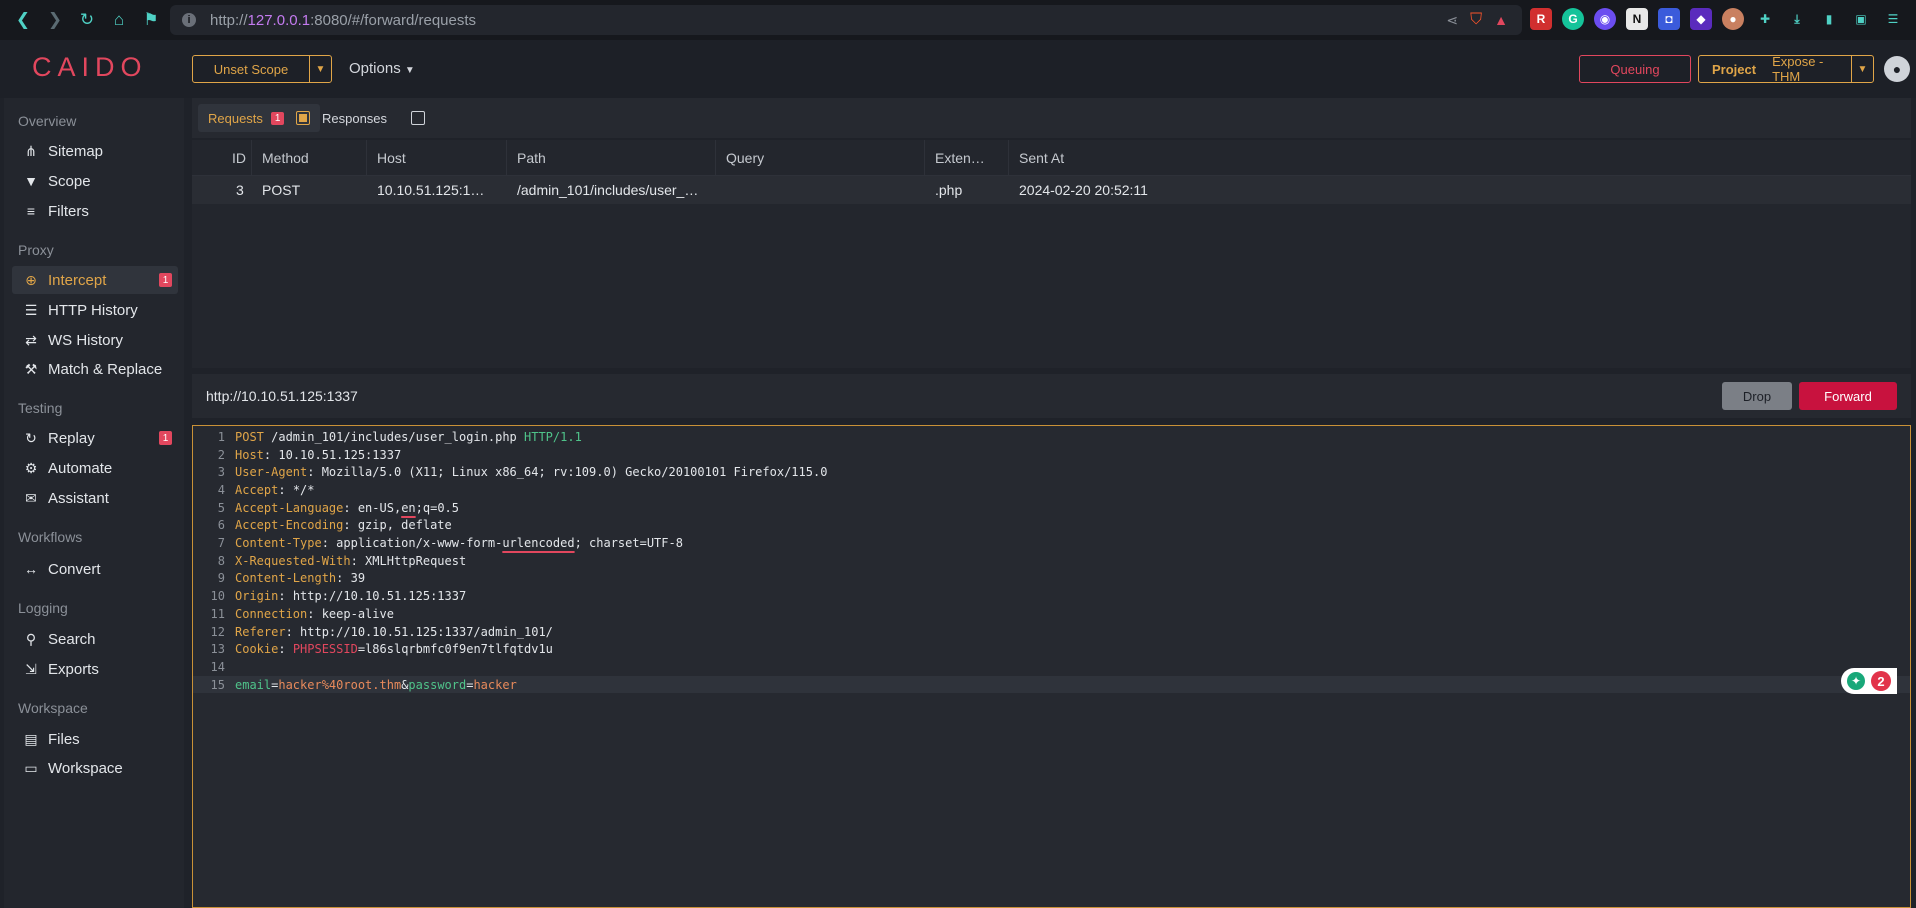 The height and width of the screenshot is (908, 1916). Describe the element at coordinates (1757, 396) in the screenshot. I see `drop-button: Drop` at that location.